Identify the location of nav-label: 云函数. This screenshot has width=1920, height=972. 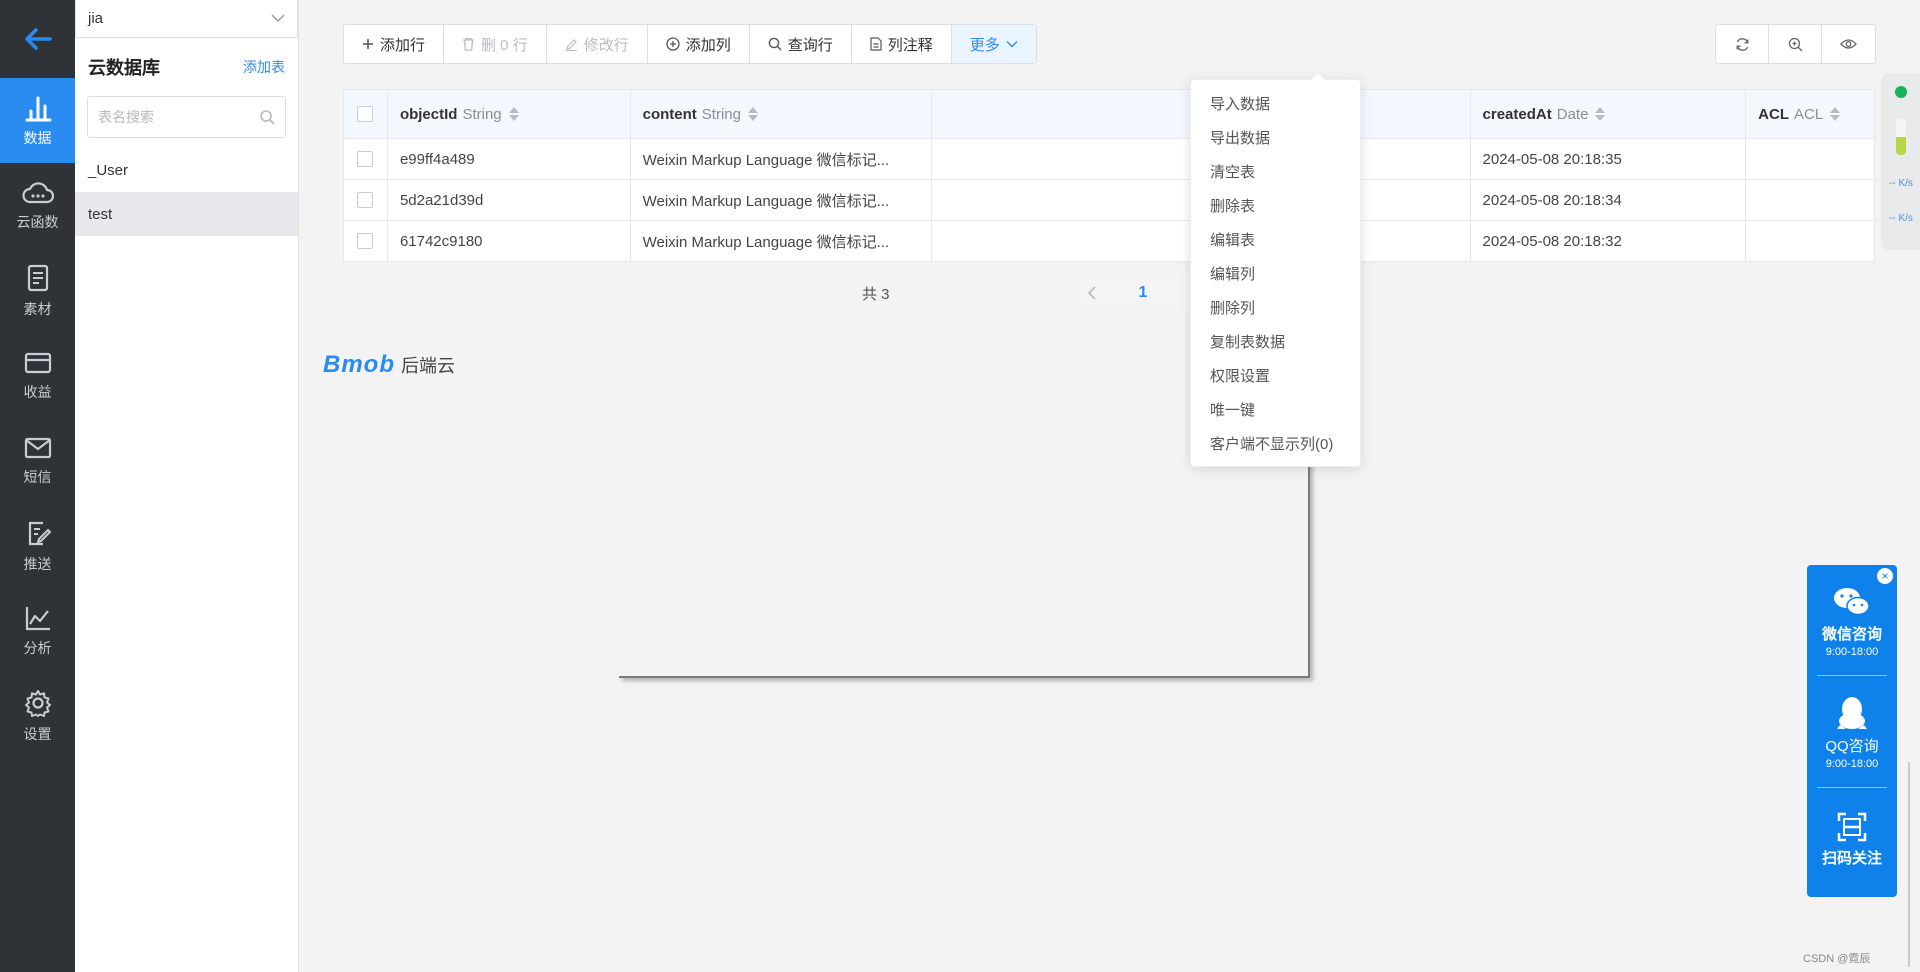
(37, 221).